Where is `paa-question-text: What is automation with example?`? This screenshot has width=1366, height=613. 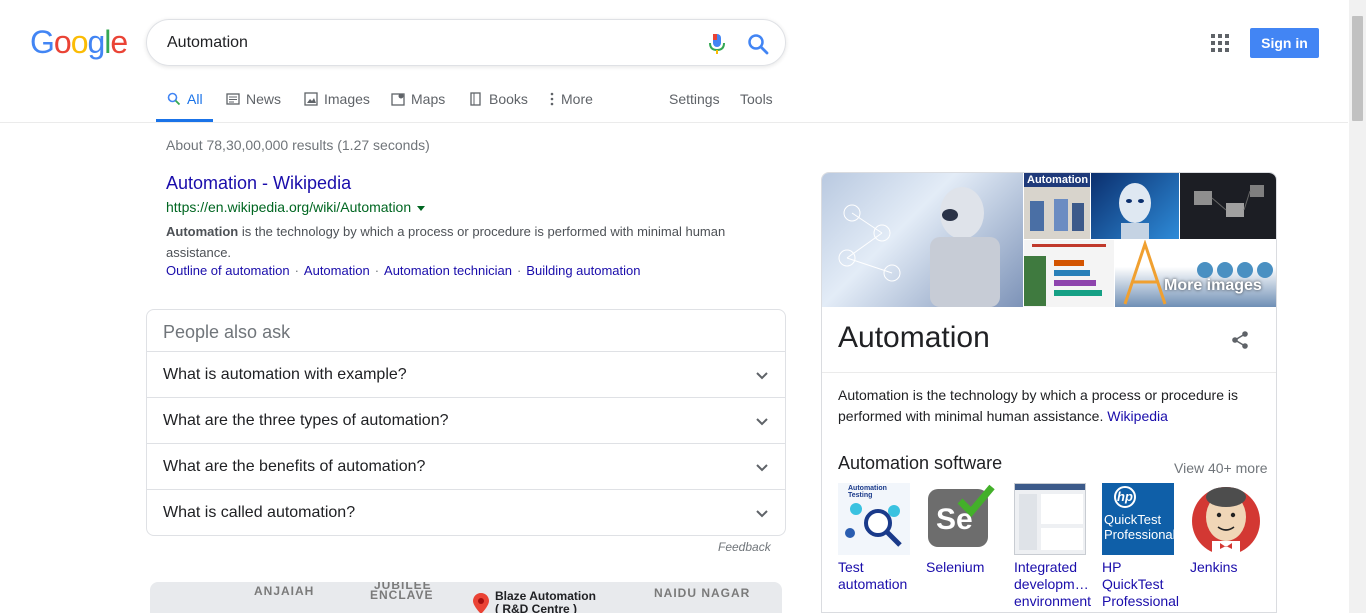
paa-question-text: What is automation with example? is located at coordinates (285, 374).